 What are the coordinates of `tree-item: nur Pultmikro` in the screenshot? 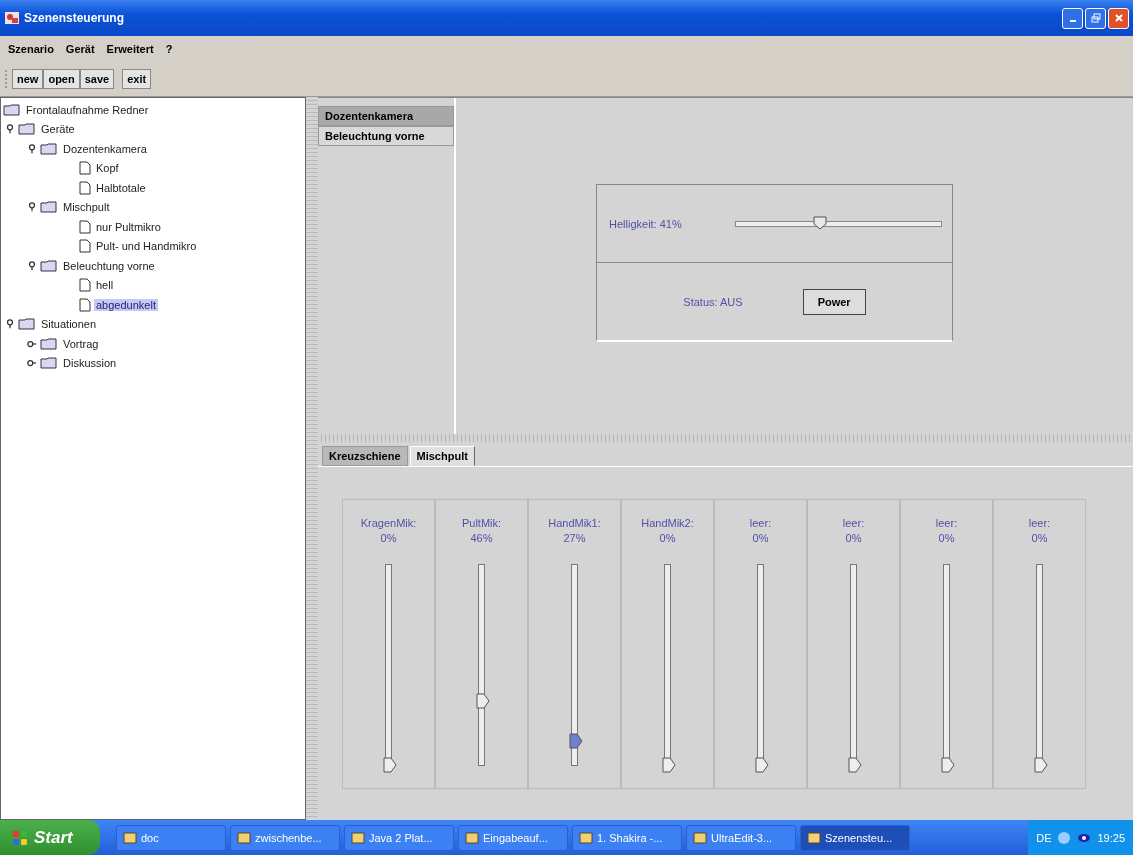 It's located at (128, 226).